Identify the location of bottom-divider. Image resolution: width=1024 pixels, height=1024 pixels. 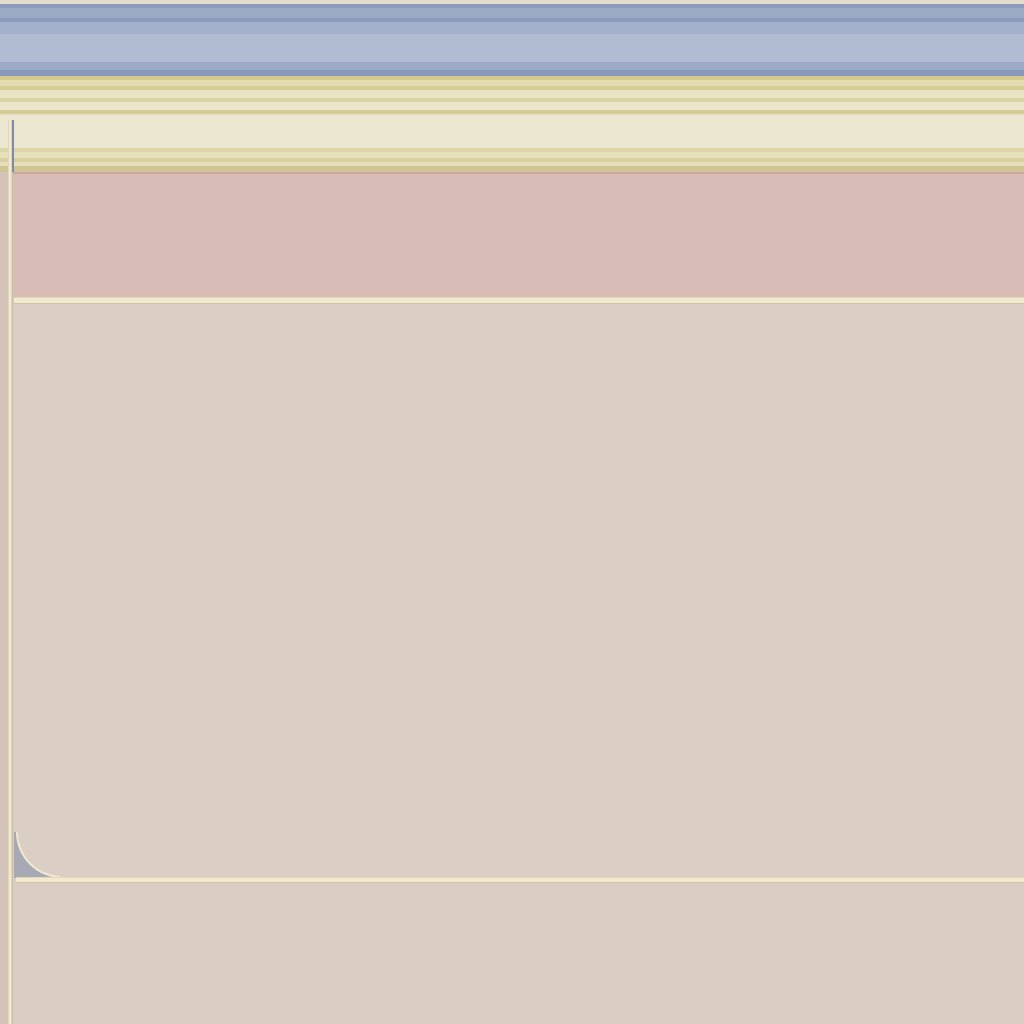
(520, 880).